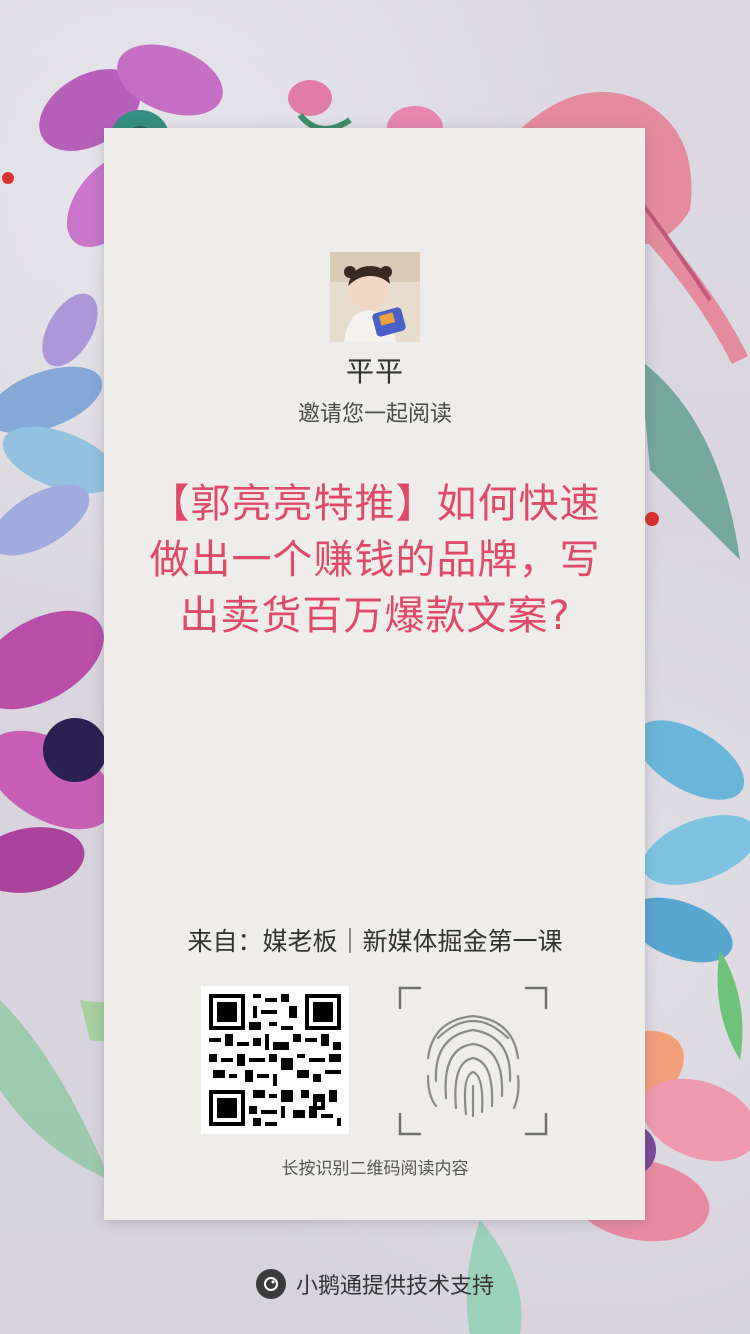  Describe the element at coordinates (375, 560) in the screenshot. I see `article-title: 【郭亮亮特推】如何快速做出一个赚钱的品牌，写出卖货百万爆款文案?` at that location.